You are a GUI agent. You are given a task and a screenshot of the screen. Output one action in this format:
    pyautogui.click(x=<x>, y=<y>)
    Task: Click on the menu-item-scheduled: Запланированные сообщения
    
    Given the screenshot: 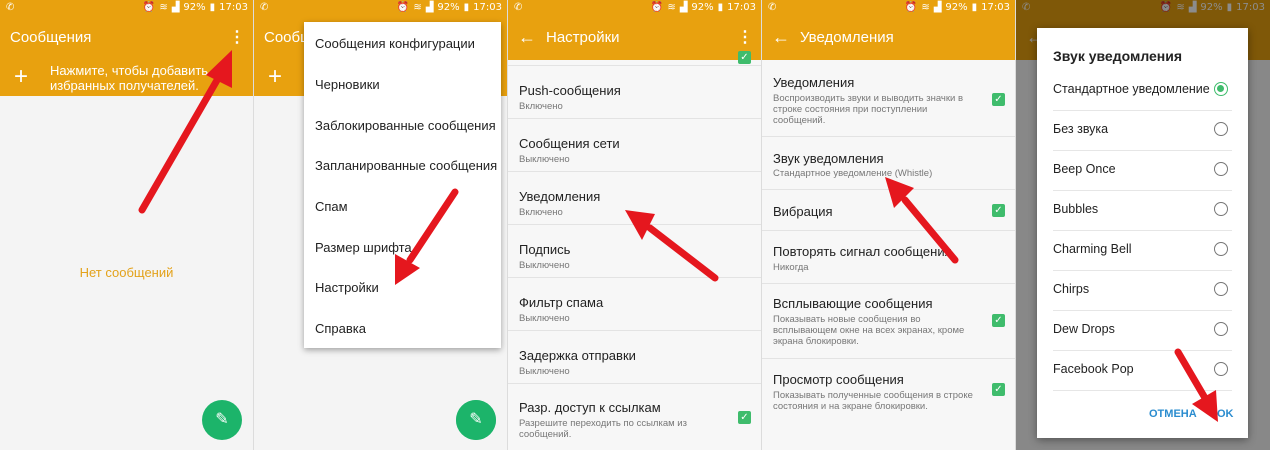 What is the action you would take?
    pyautogui.click(x=406, y=165)
    